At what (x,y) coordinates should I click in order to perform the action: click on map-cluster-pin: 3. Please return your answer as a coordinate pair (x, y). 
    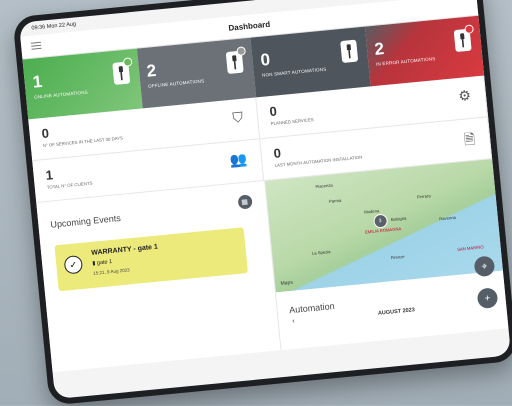
    Looking at the image, I should click on (380, 221).